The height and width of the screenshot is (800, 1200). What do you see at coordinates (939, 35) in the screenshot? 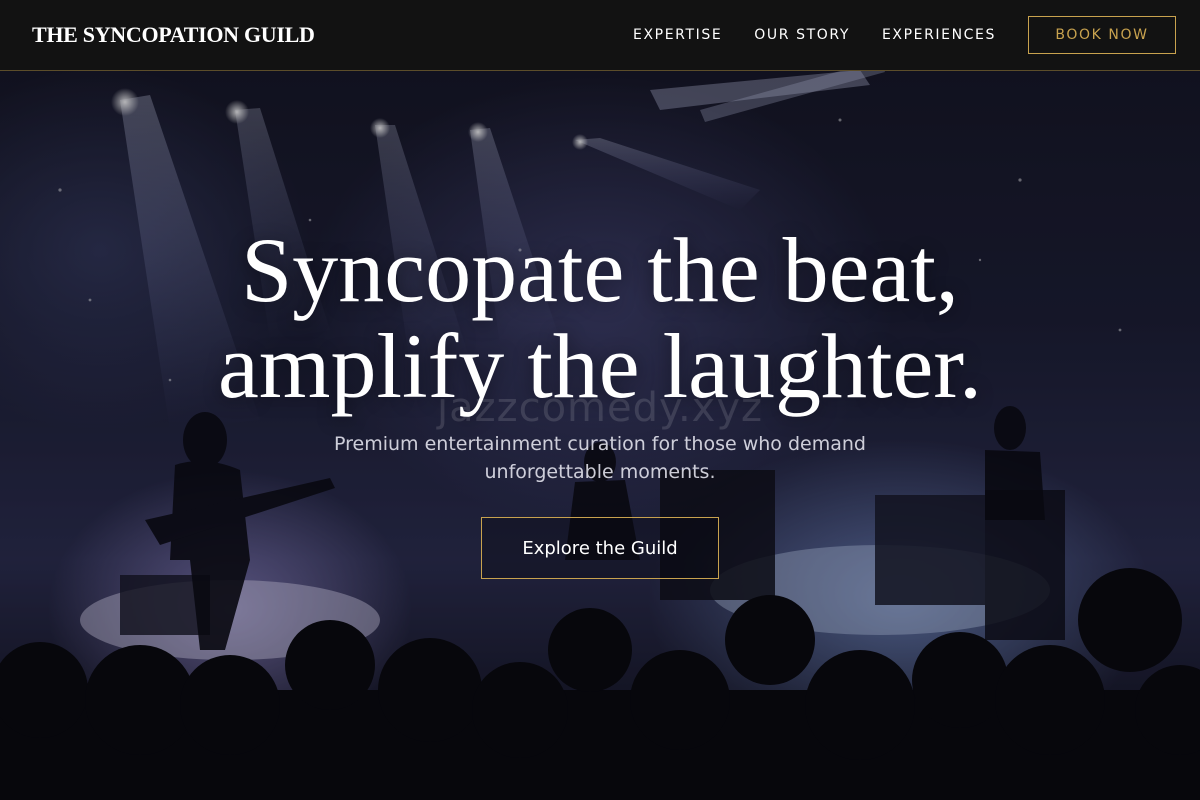
I see `nav-link-experiences: EXPERIENCES` at bounding box center [939, 35].